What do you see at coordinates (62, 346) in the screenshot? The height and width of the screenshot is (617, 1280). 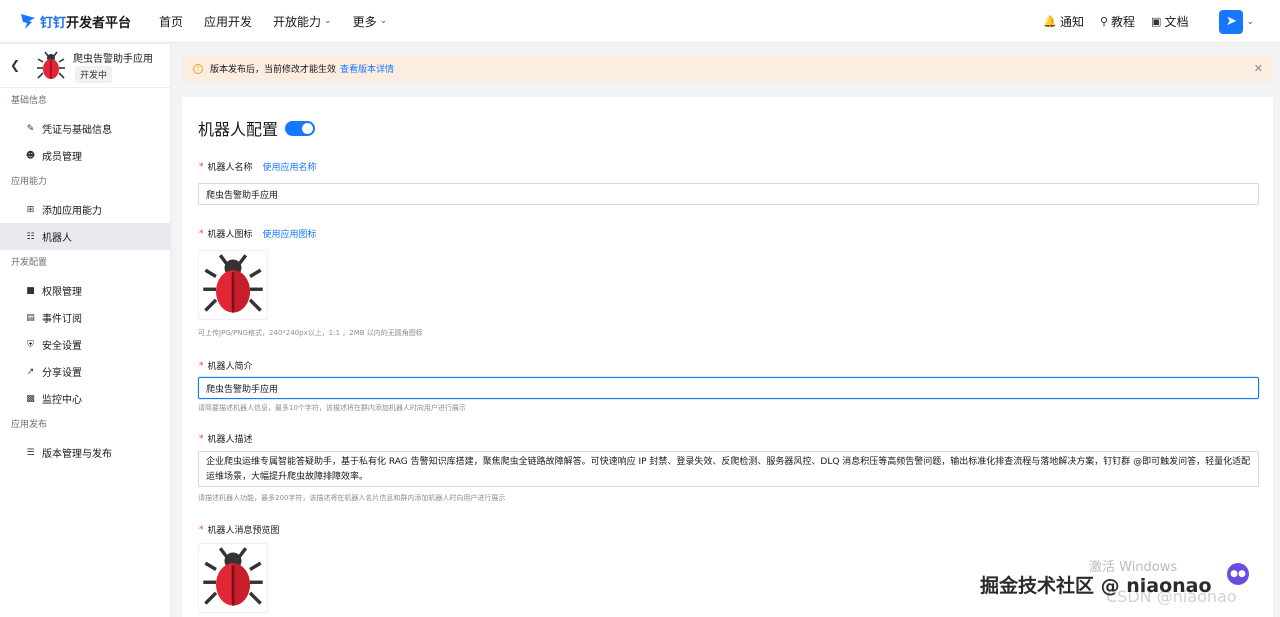 I see `sidebar-item-label: 安全设置` at bounding box center [62, 346].